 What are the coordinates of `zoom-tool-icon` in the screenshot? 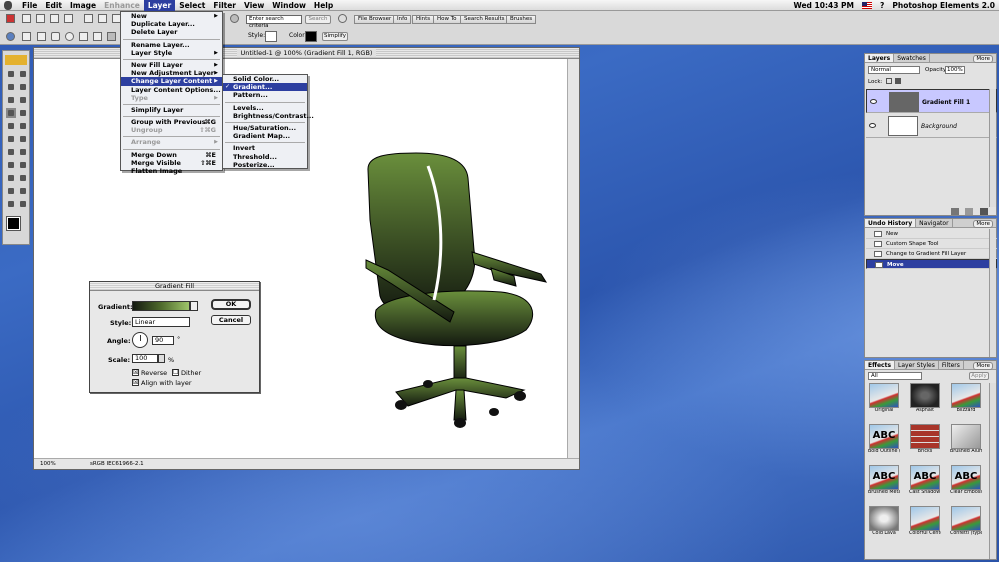 It's located at (23, 204).